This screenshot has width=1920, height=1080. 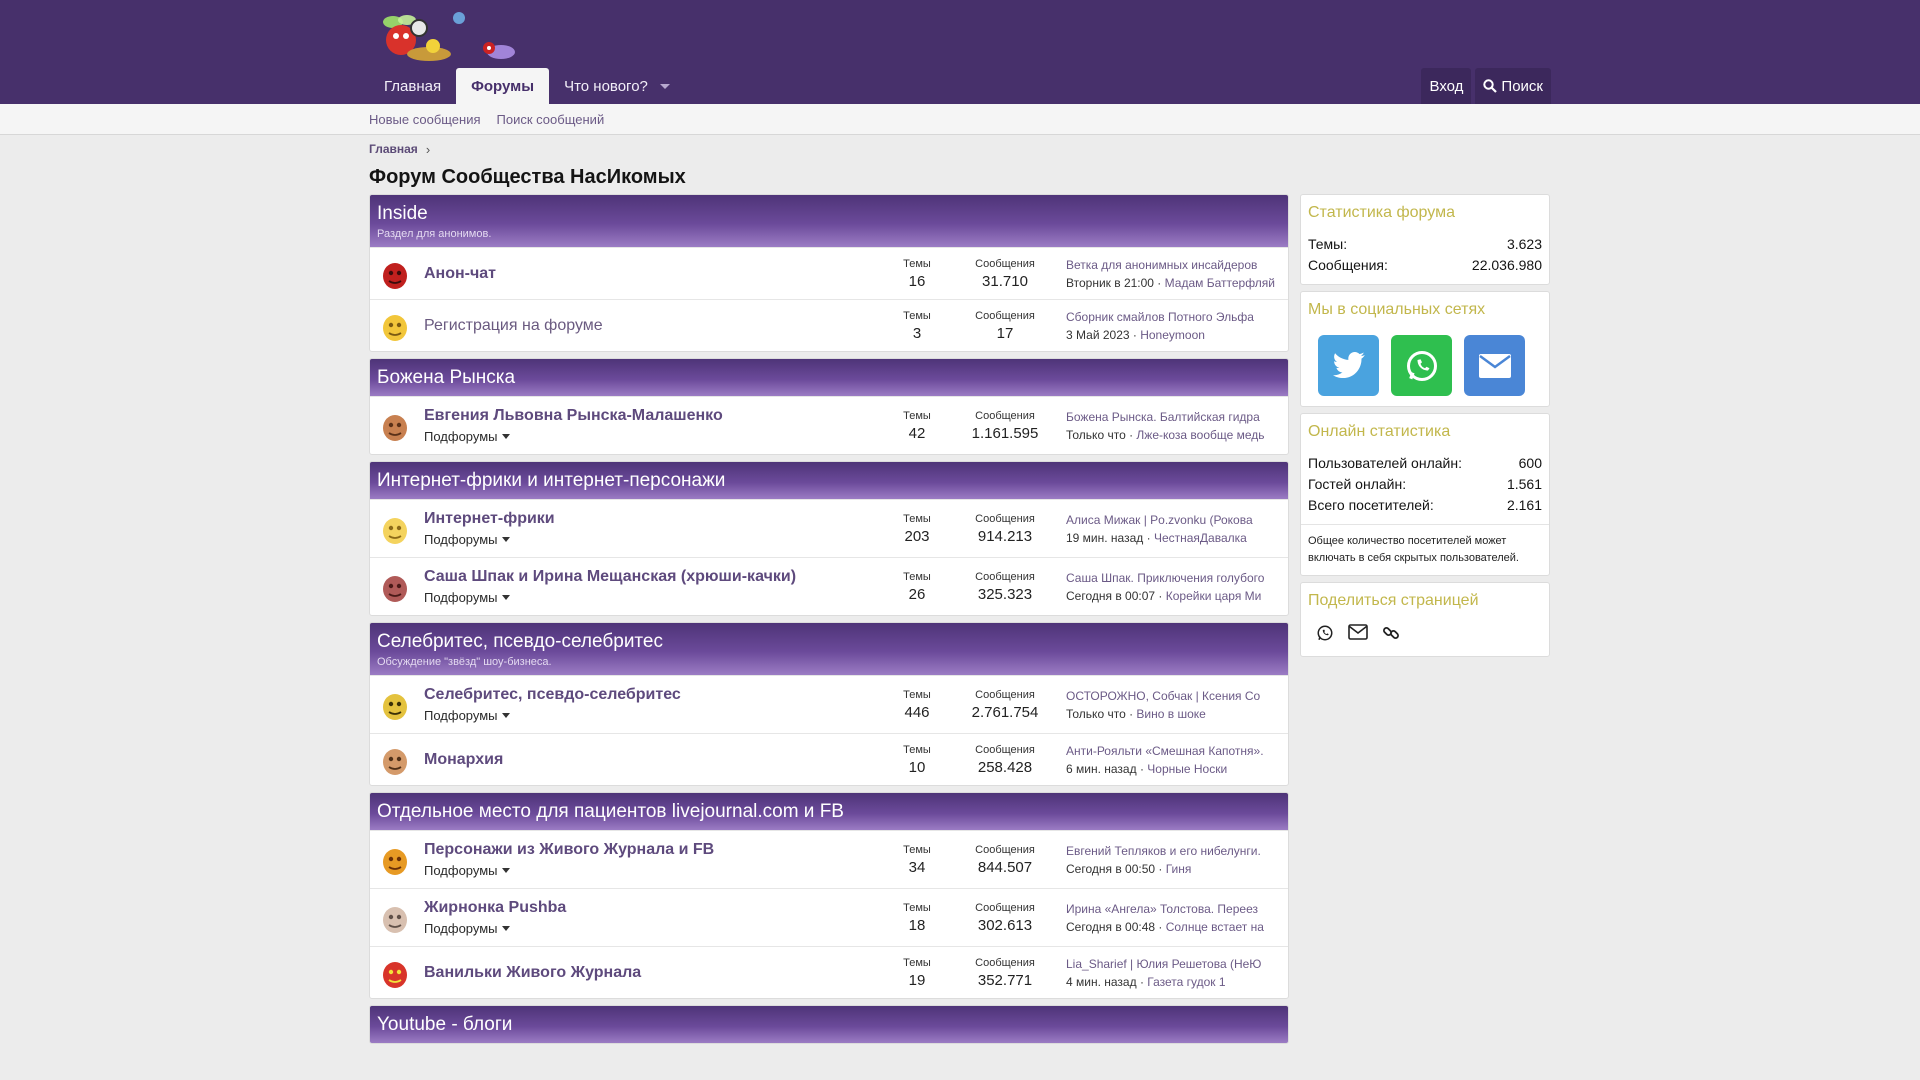 What do you see at coordinates (1513, 86) in the screenshot?
I see `search-button: Поиск` at bounding box center [1513, 86].